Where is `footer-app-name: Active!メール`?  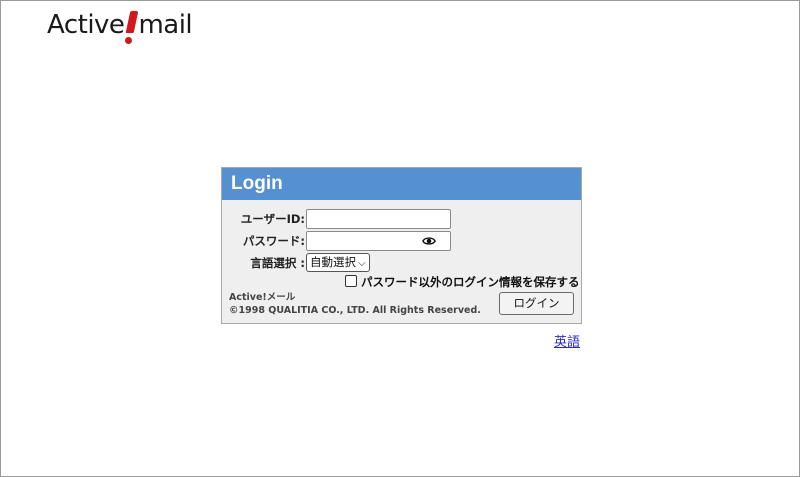
footer-app-name: Active!メール is located at coordinates (262, 297).